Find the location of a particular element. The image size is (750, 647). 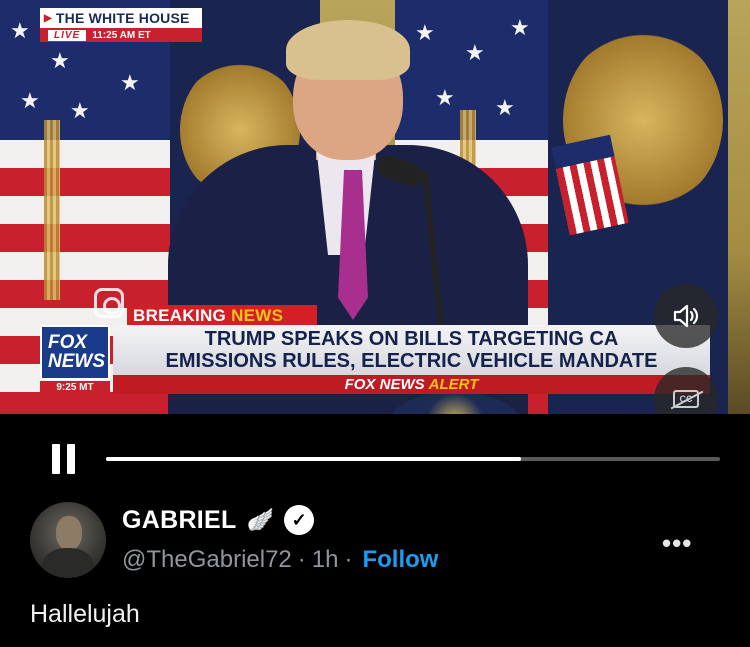

alert-word: ALERT is located at coordinates (453, 384).